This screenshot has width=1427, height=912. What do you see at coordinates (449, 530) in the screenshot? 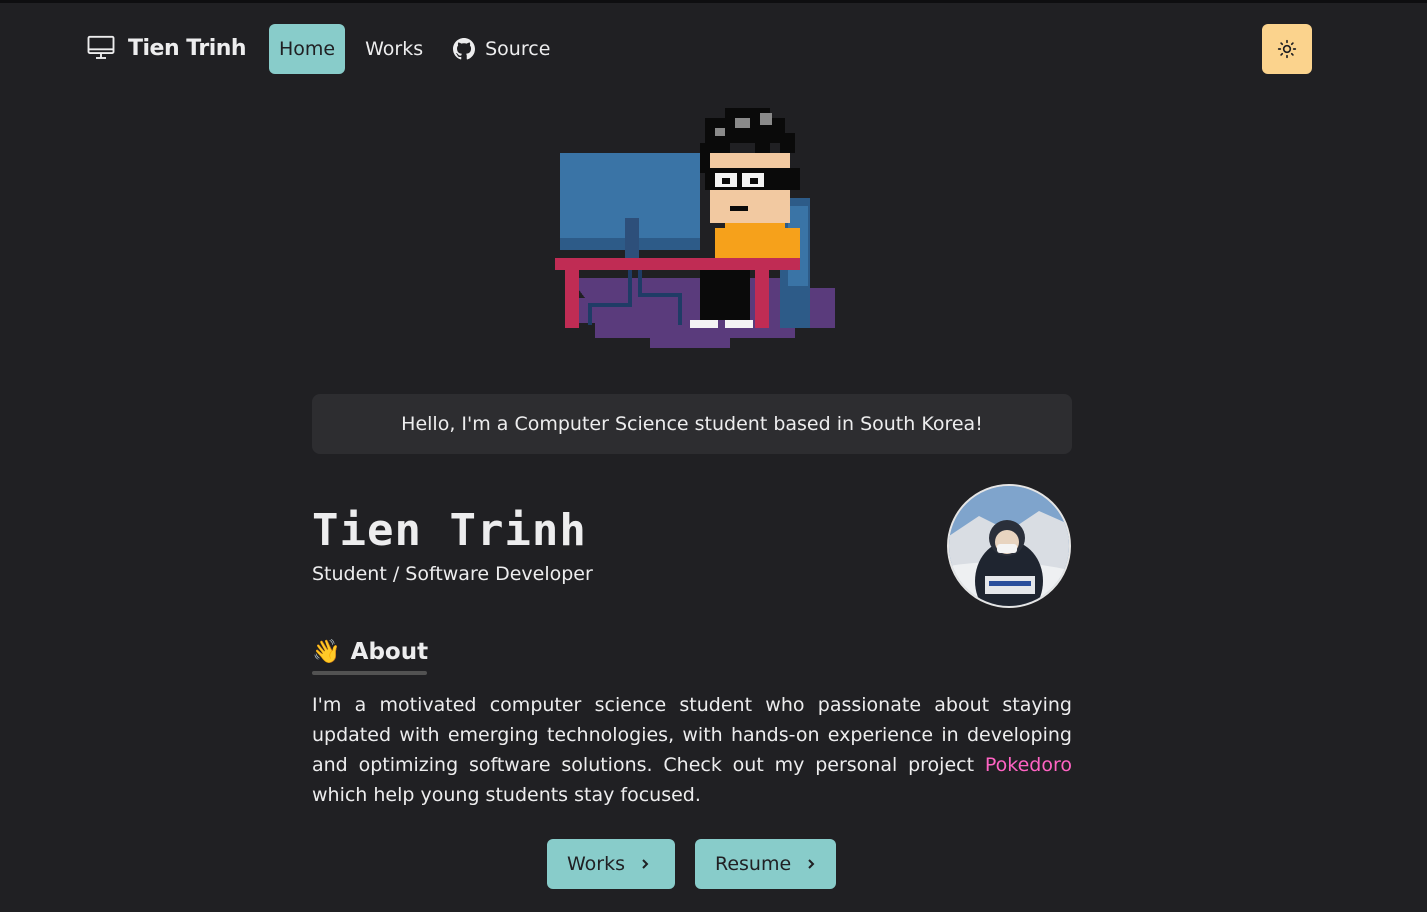
I see `profile-name: Tien Trinh` at bounding box center [449, 530].